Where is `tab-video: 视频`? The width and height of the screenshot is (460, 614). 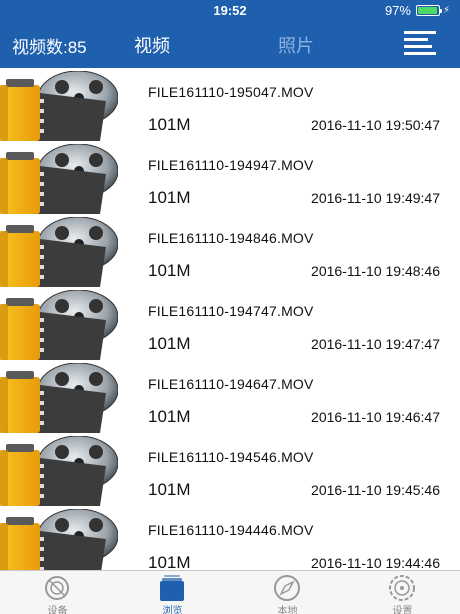 tab-video: 视频 is located at coordinates (152, 45).